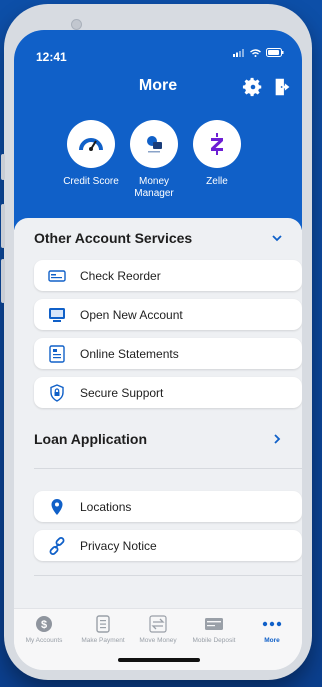 The width and height of the screenshot is (322, 687). I want to click on home-indicator, so click(159, 660).